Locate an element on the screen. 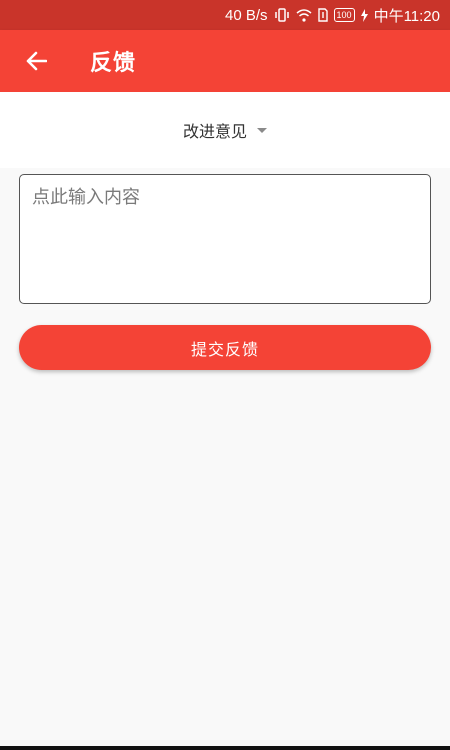  status-bar: 40 B/s 100 中午11:20 is located at coordinates (225, 15).